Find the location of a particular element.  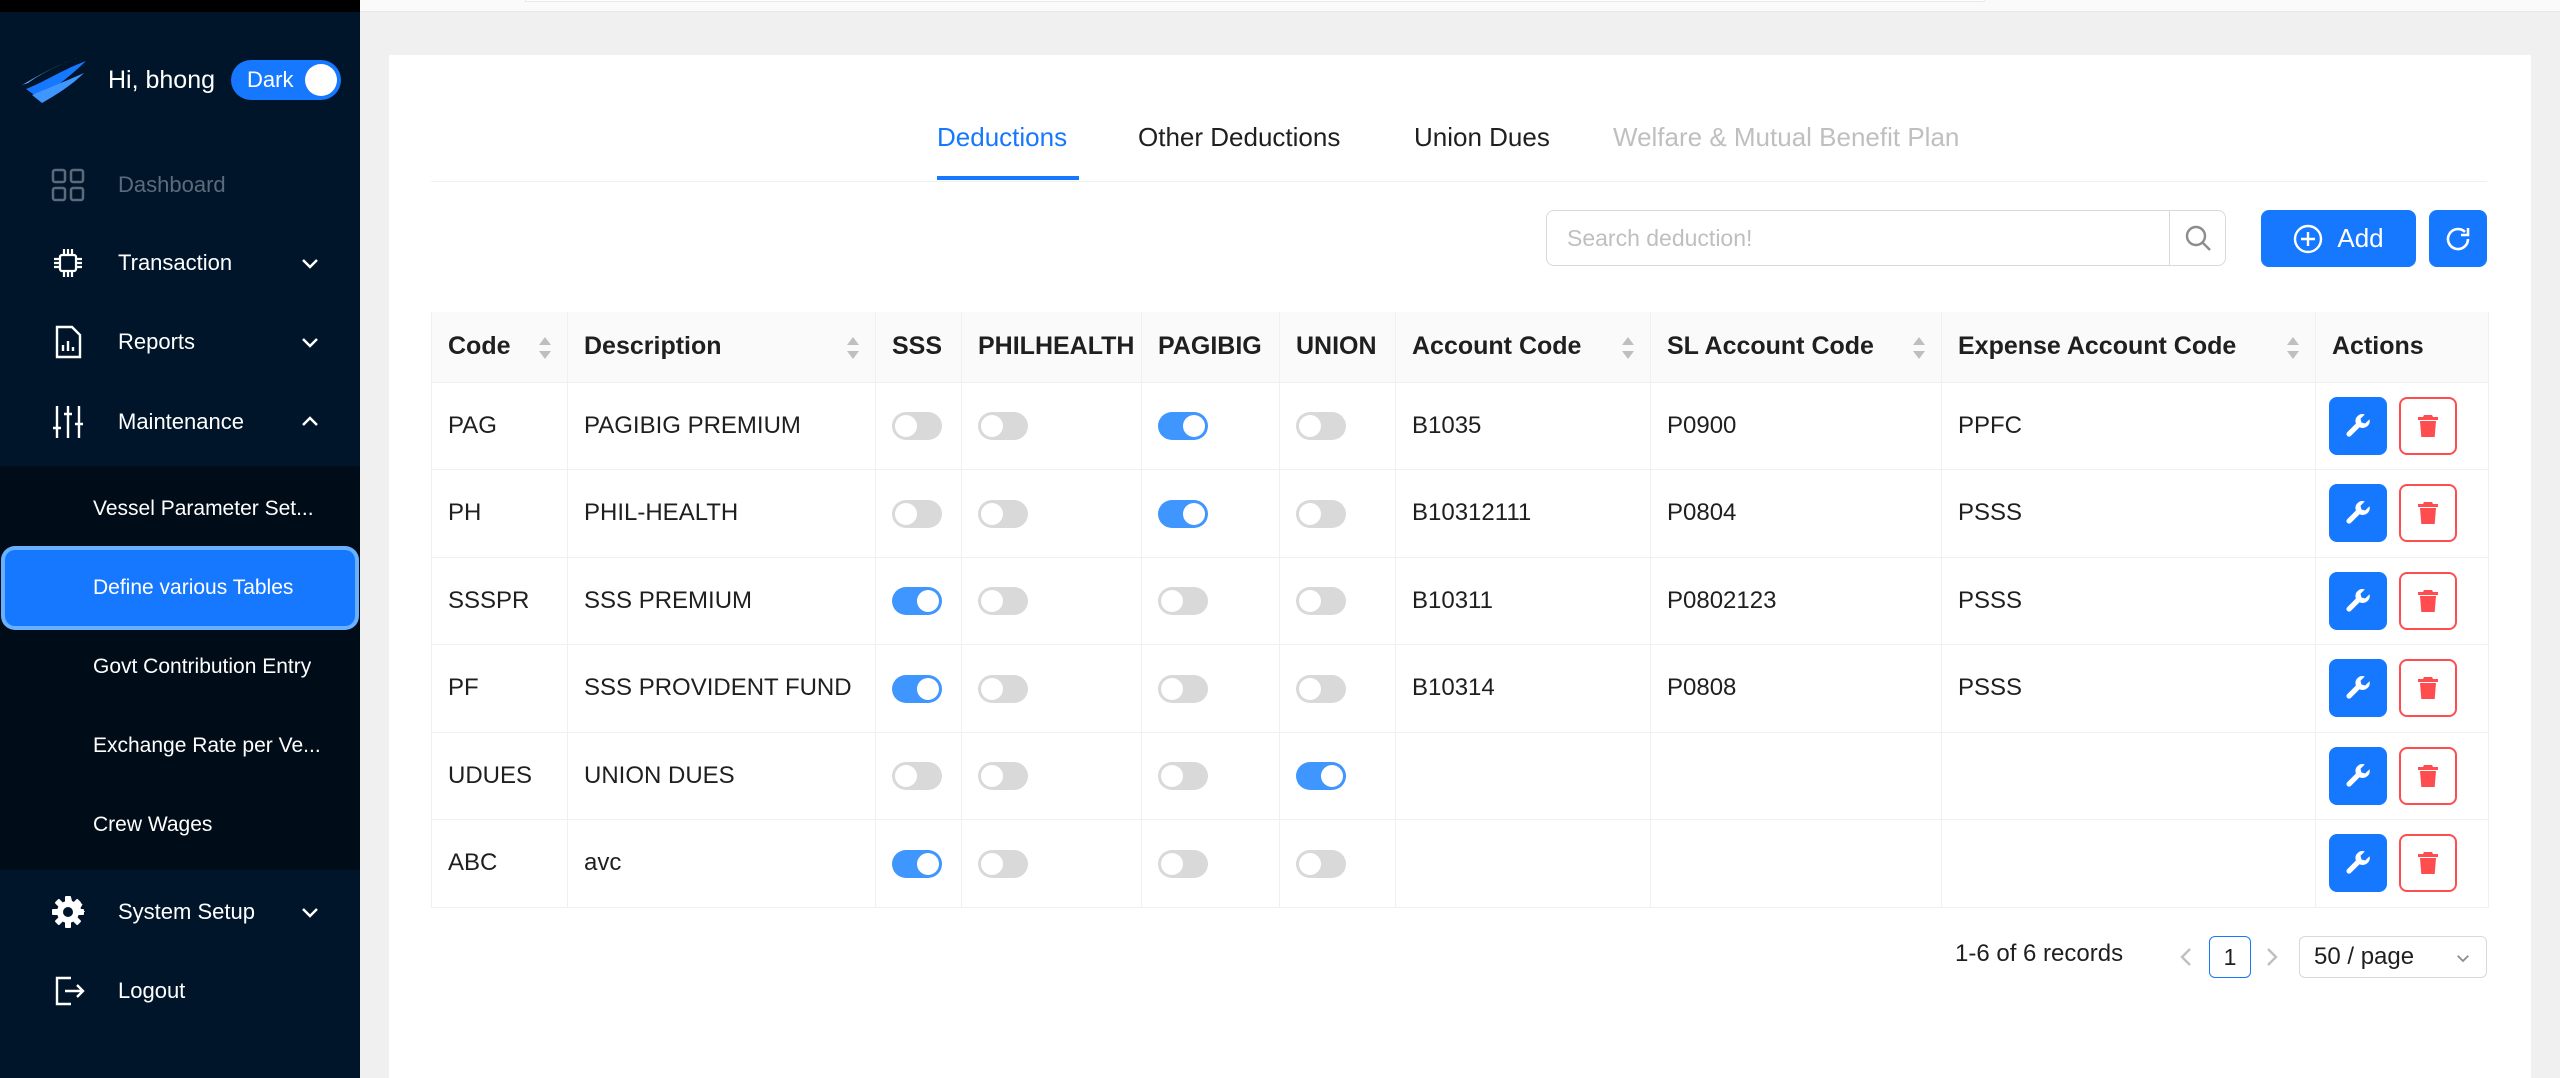

sidebar-item-logout: Logout is located at coordinates (180, 991).